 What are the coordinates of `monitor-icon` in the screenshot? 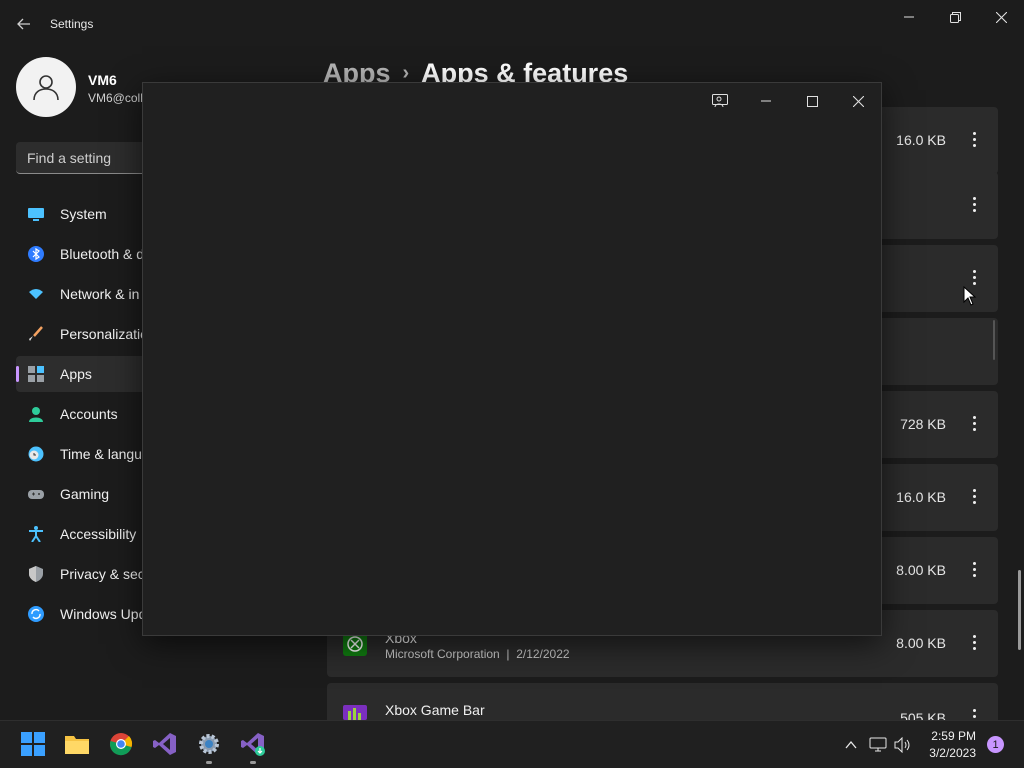 It's located at (36, 214).